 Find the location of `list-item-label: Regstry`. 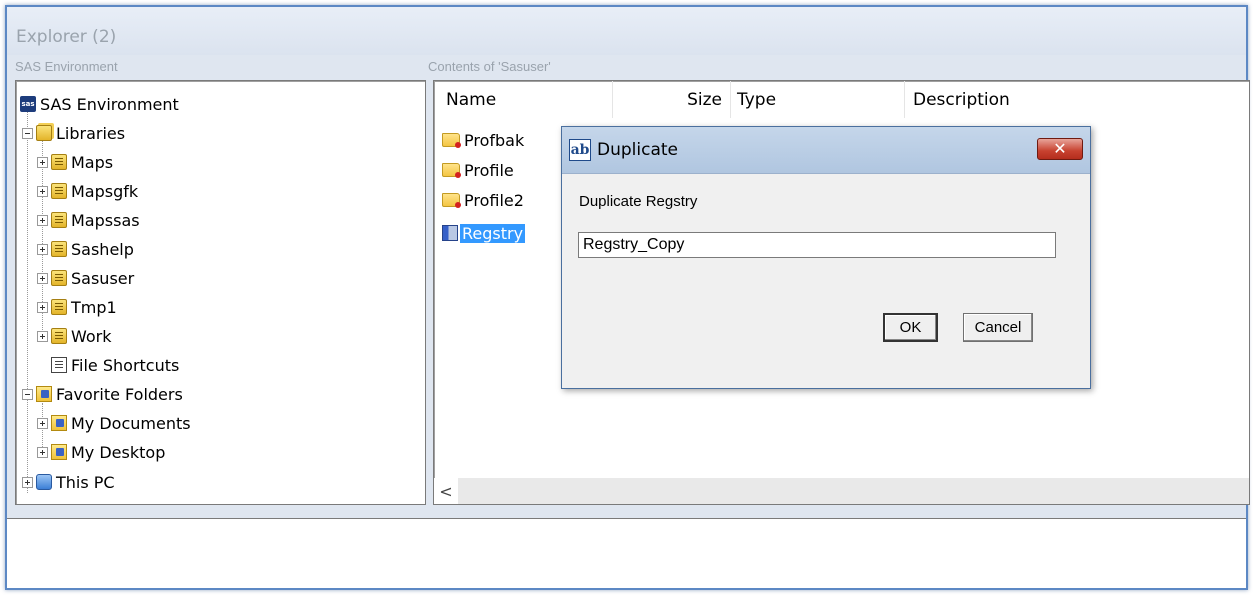

list-item-label: Regstry is located at coordinates (493, 233).